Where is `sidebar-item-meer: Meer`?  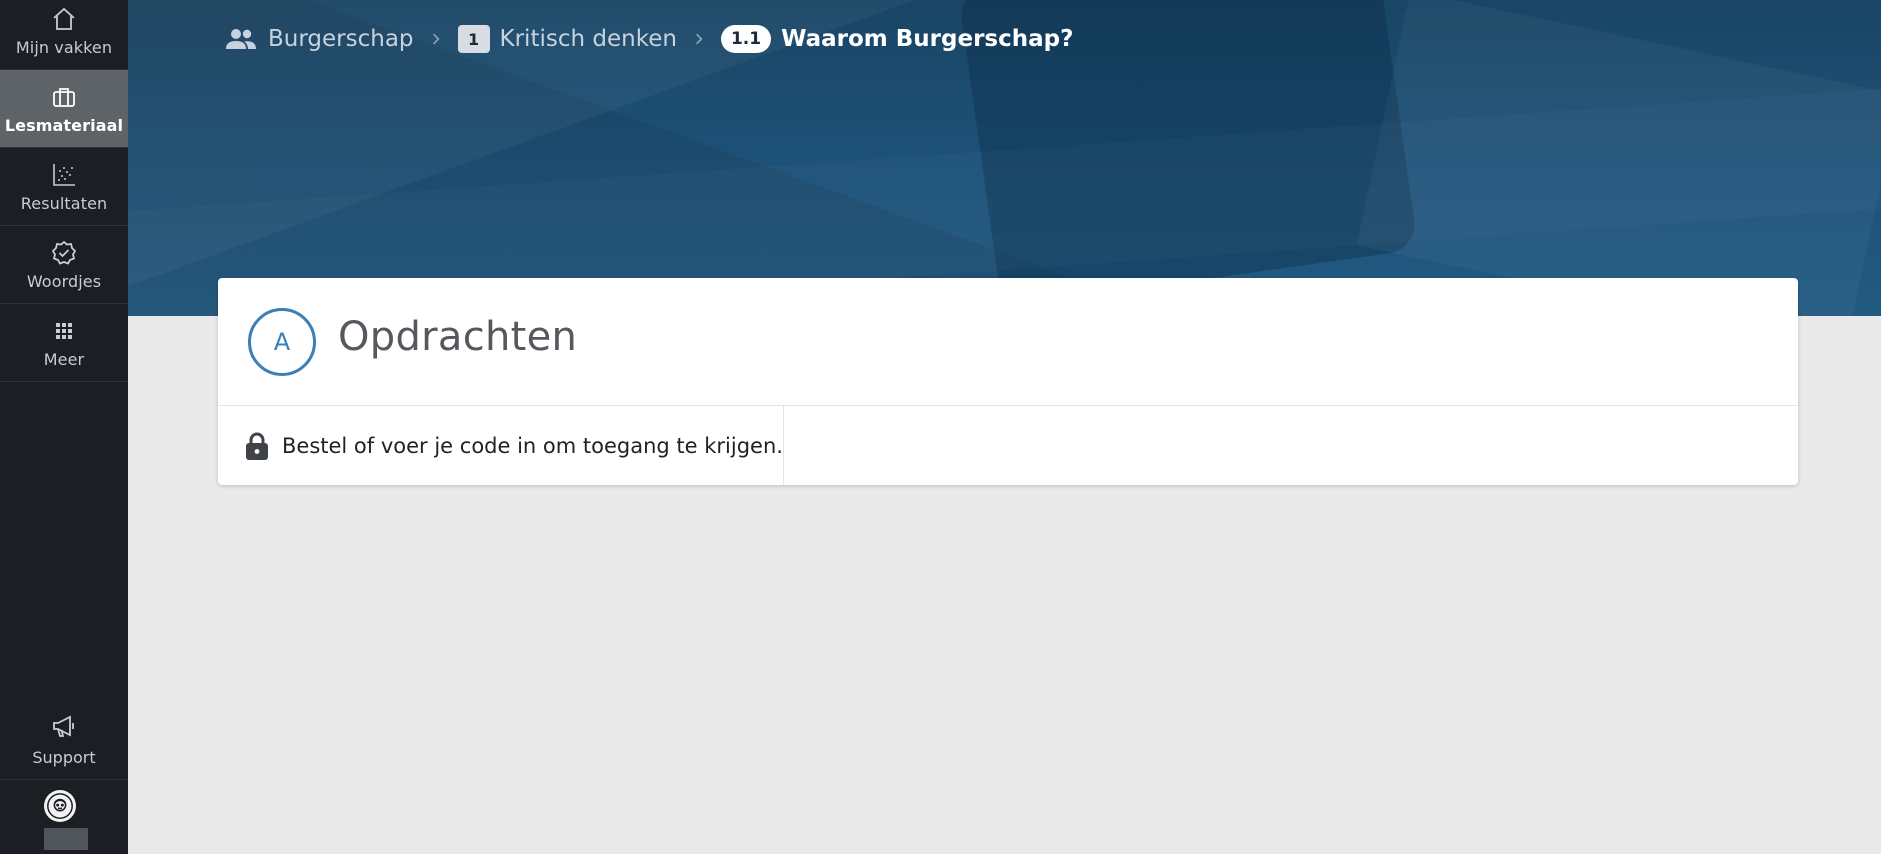 sidebar-item-meer: Meer is located at coordinates (64, 343).